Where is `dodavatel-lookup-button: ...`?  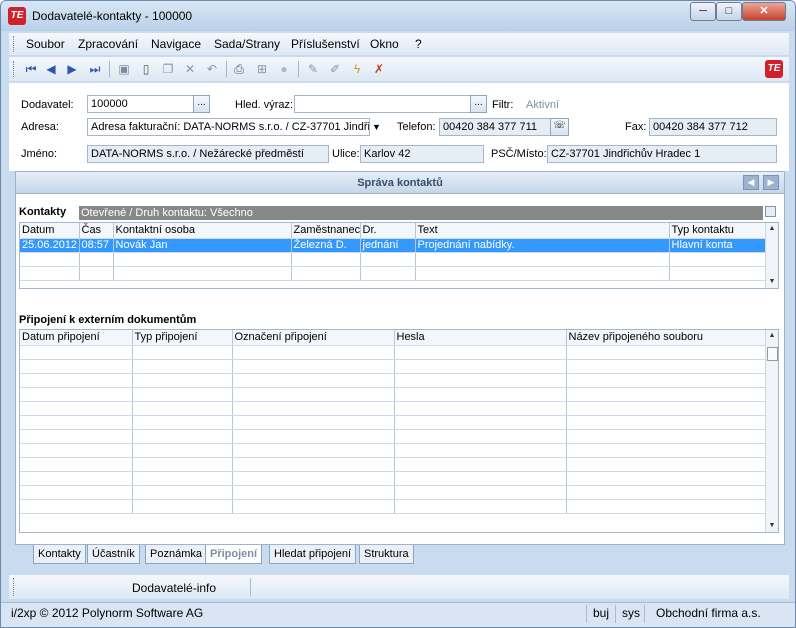 dodavatel-lookup-button: ... is located at coordinates (201, 104).